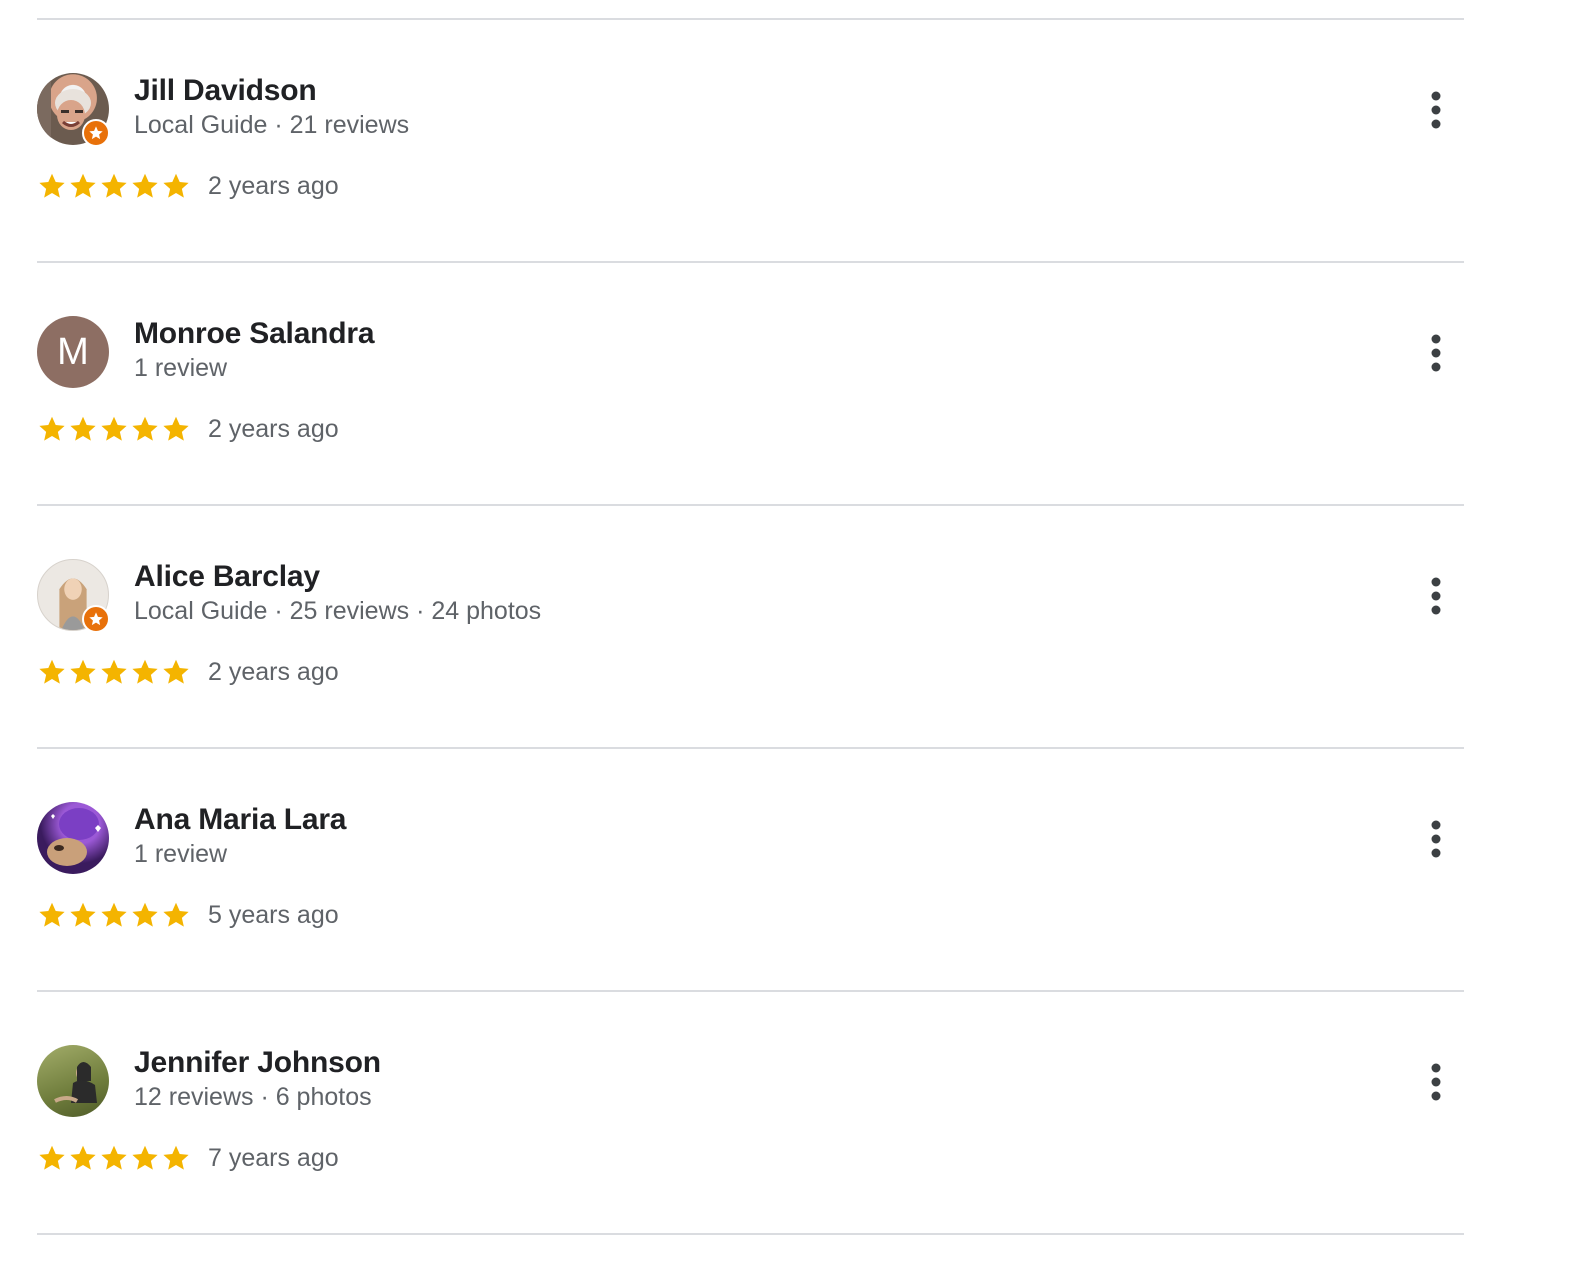  What do you see at coordinates (225, 91) in the screenshot?
I see `reviewer-name: Jill Davidson` at bounding box center [225, 91].